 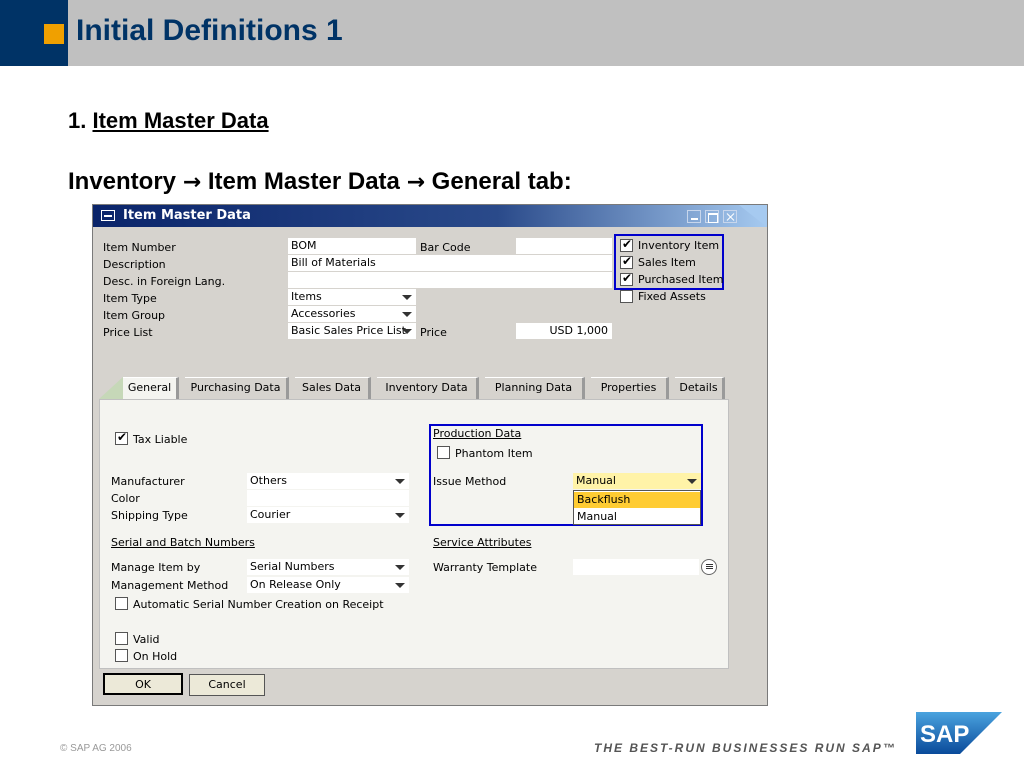 I want to click on price-list-label: Price List, so click(x=128, y=332).